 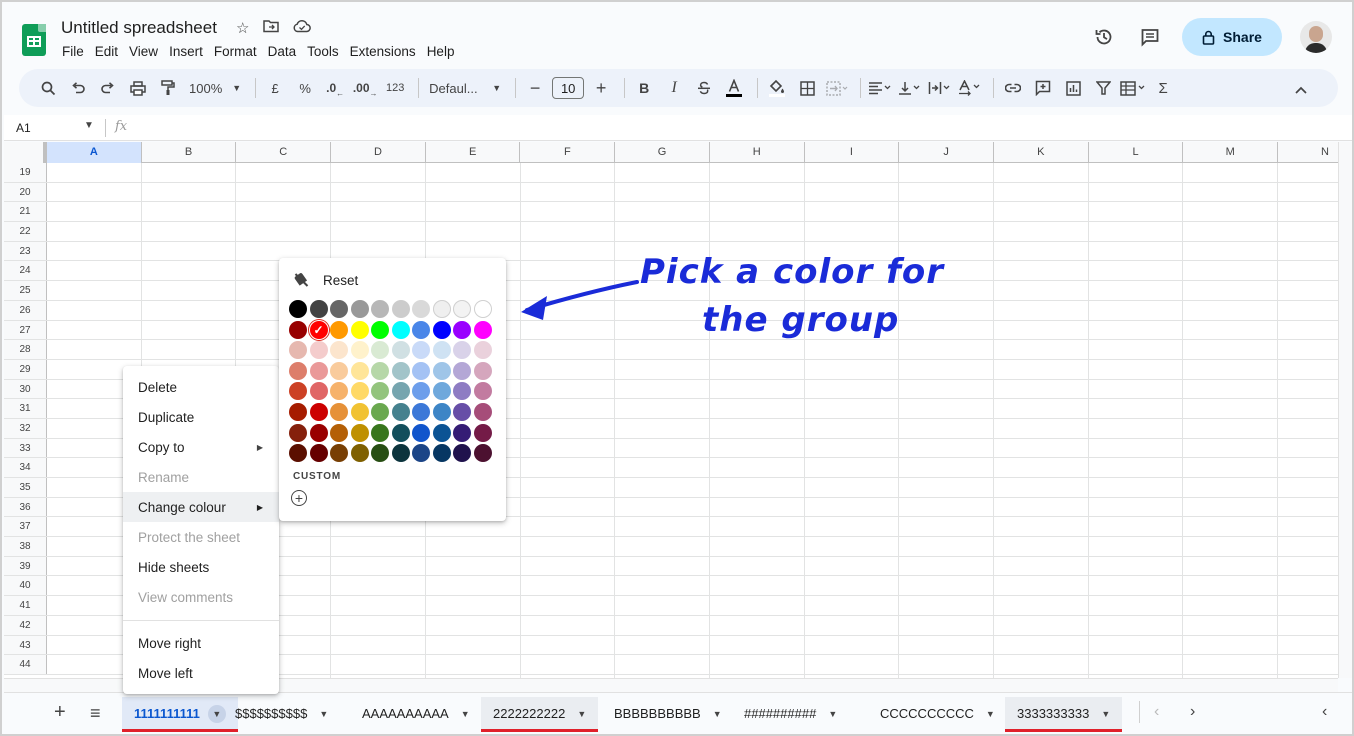 What do you see at coordinates (946, 152) in the screenshot?
I see `column-header-j: J` at bounding box center [946, 152].